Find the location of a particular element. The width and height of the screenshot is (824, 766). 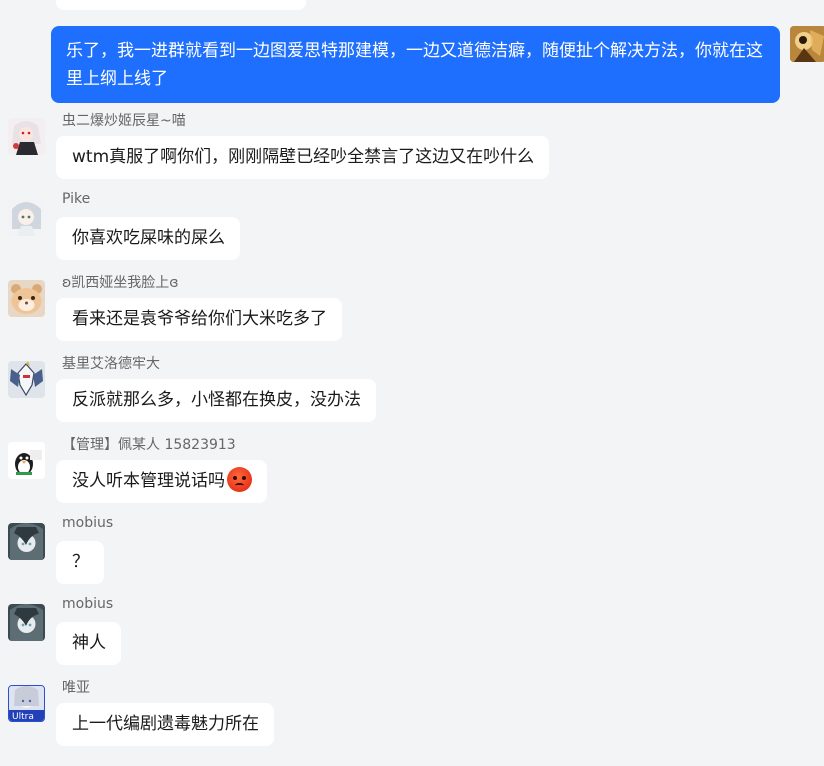

sender-name: 【管理】佩某人 15823913 is located at coordinates (149, 444).